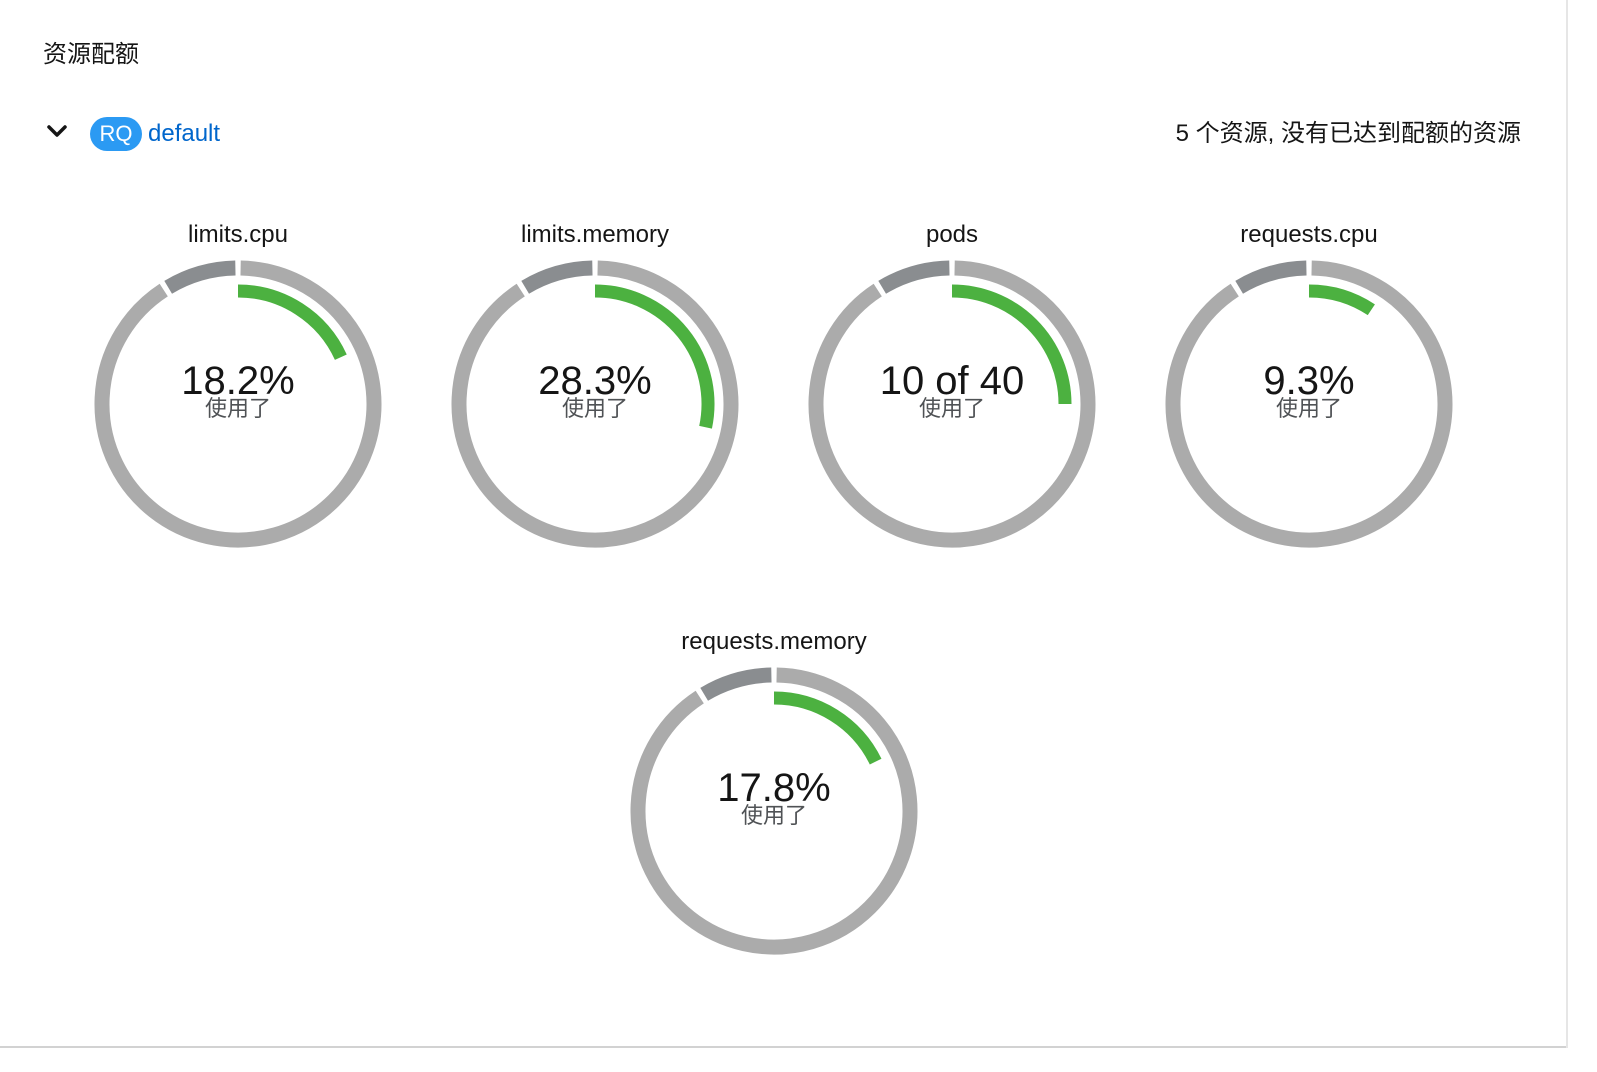  I want to click on expand-toggle-button, so click(57, 133).